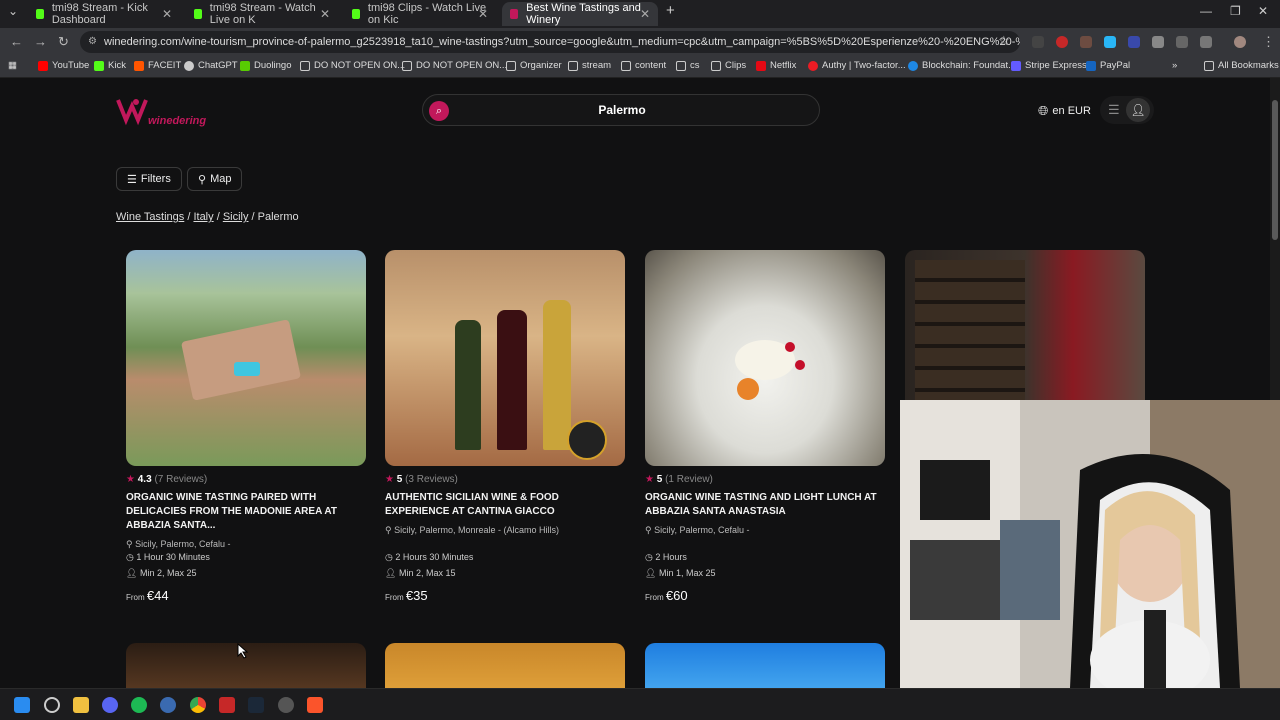 The width and height of the screenshot is (1280, 720). I want to click on apps-grid-icon: ▦, so click(12, 65).